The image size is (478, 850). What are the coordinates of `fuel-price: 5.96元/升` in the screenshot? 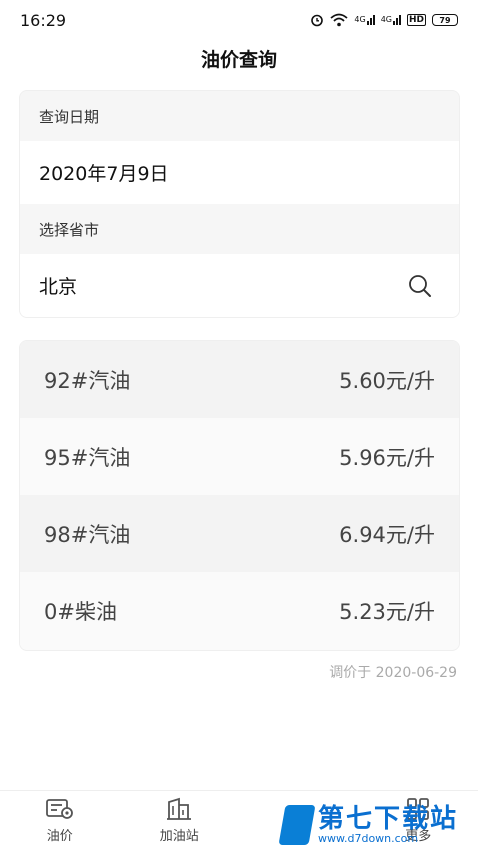 It's located at (387, 457).